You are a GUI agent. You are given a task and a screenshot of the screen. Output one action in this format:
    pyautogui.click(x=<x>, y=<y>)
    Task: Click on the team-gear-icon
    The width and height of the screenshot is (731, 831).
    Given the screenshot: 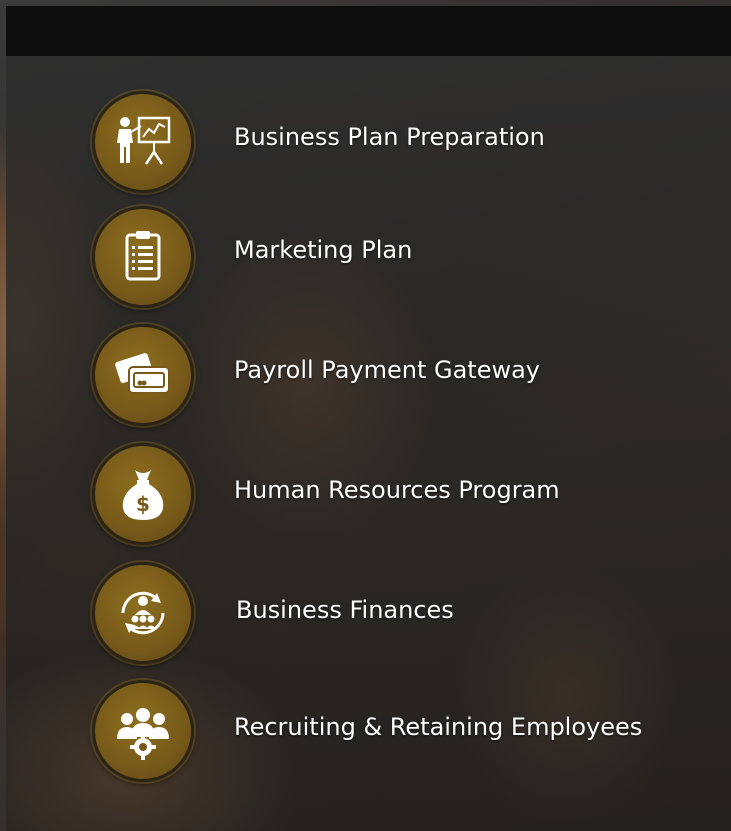 What is the action you would take?
    pyautogui.click(x=143, y=731)
    